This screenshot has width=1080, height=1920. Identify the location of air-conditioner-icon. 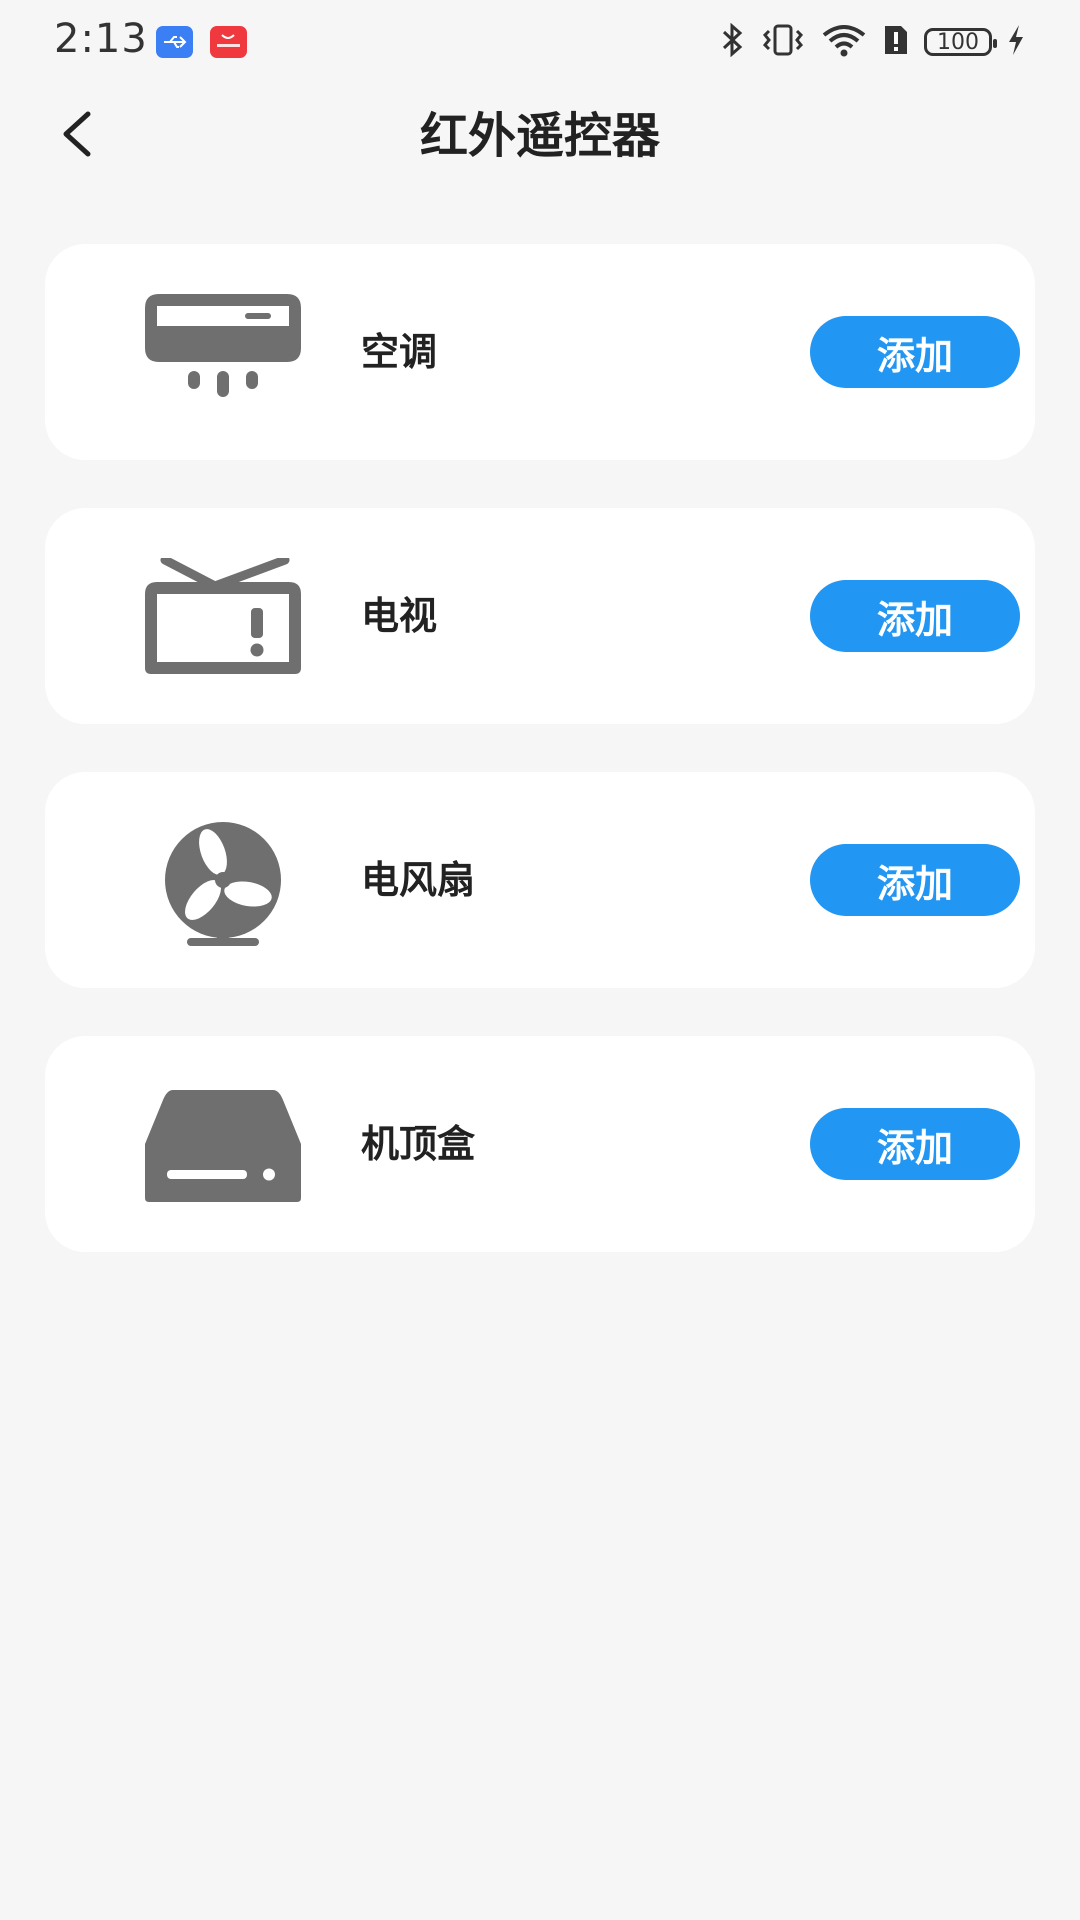
(223, 352).